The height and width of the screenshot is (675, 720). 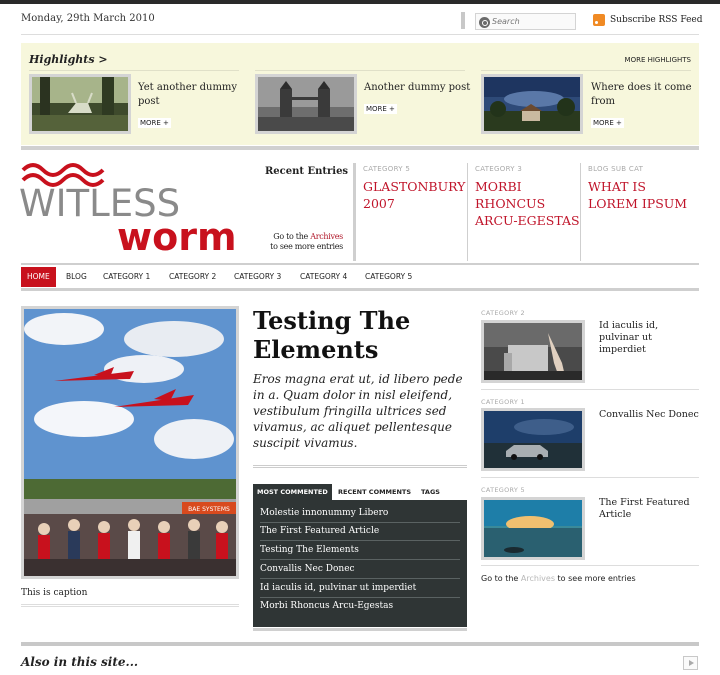 I want to click on list-item: Testing The Elements, so click(x=360, y=552).